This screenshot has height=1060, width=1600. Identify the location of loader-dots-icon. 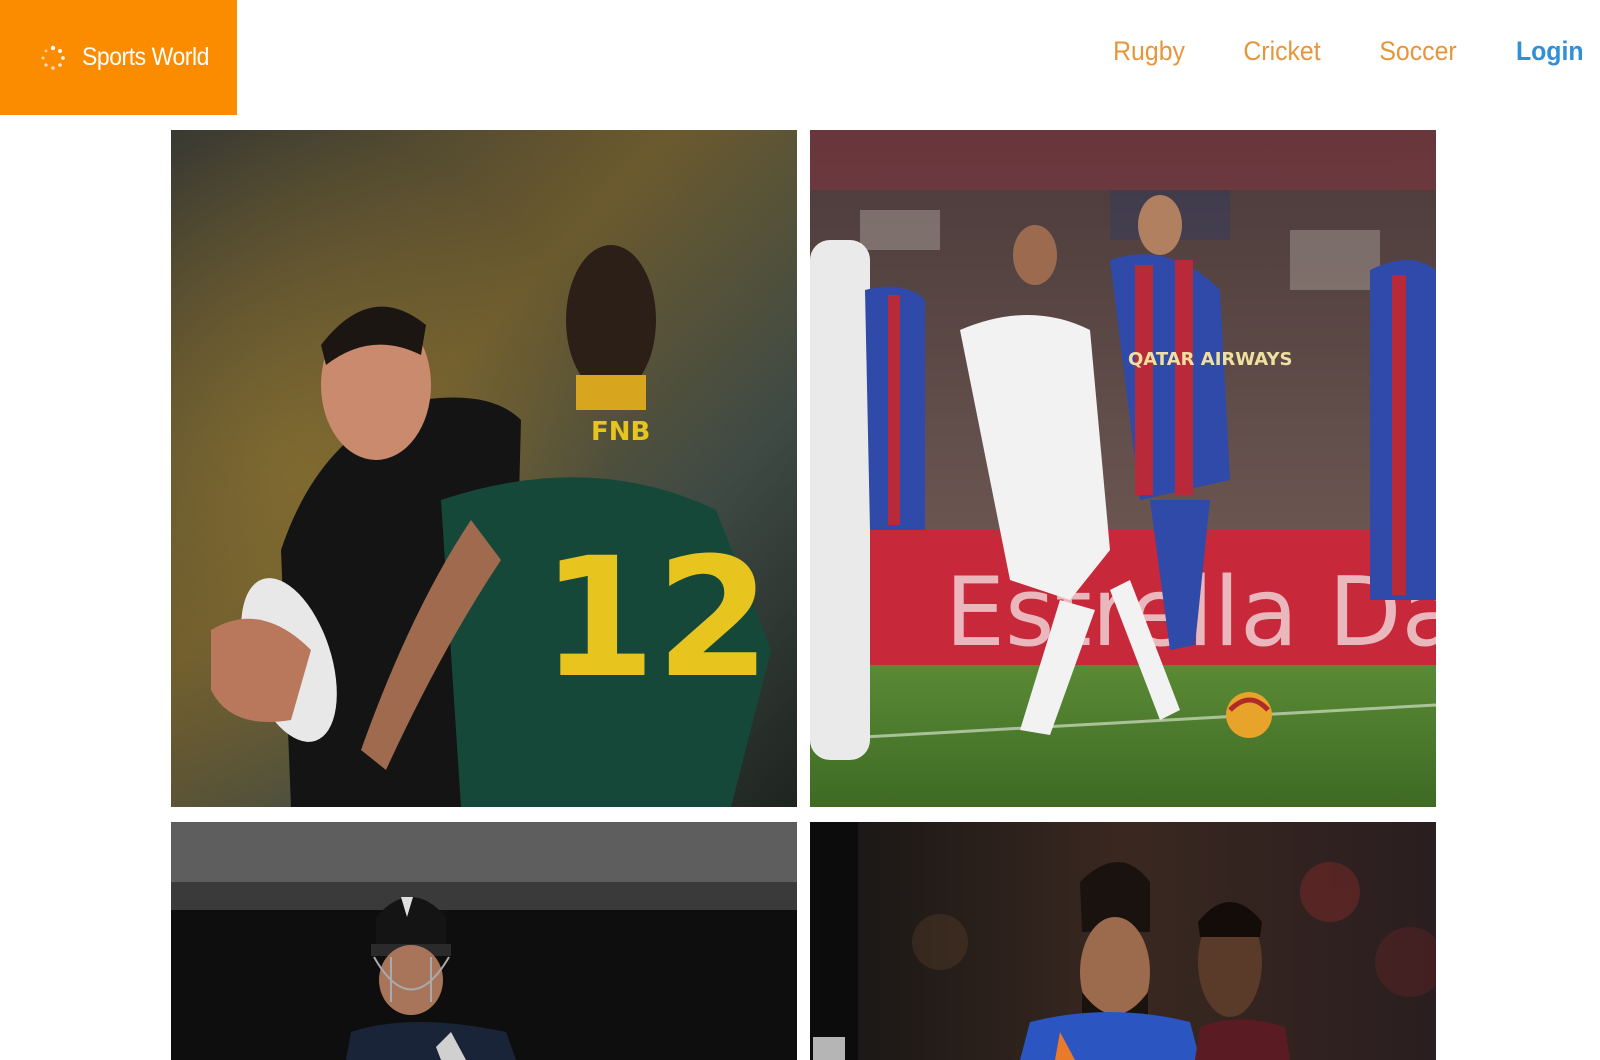
(53, 57).